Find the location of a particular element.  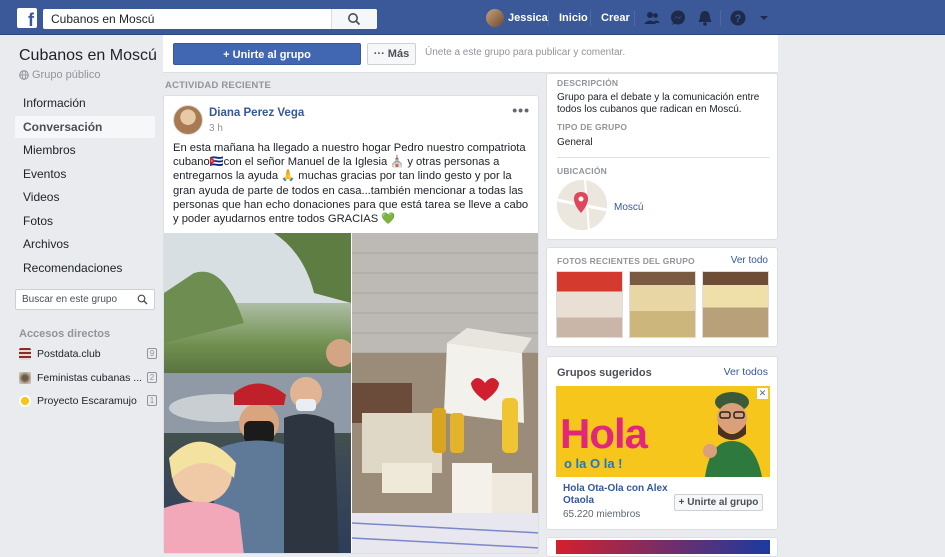

home-label: Inicio is located at coordinates (573, 17).